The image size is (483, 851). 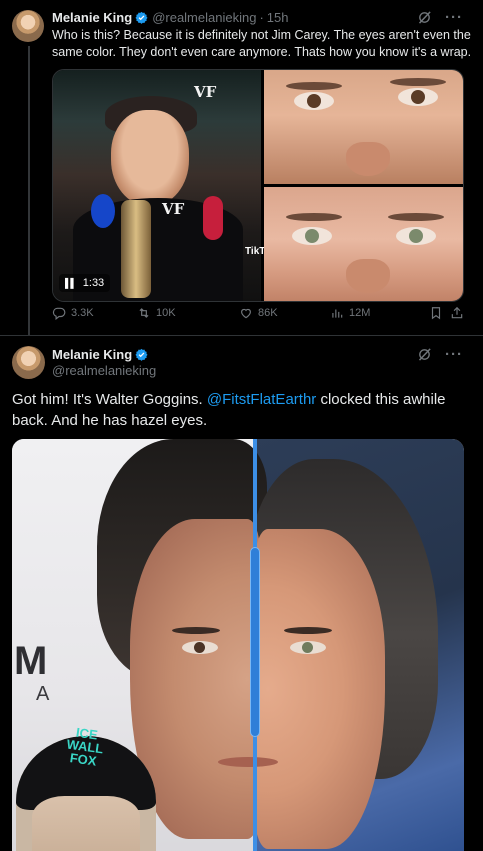 I want to click on views-count: 12M, so click(x=360, y=313).